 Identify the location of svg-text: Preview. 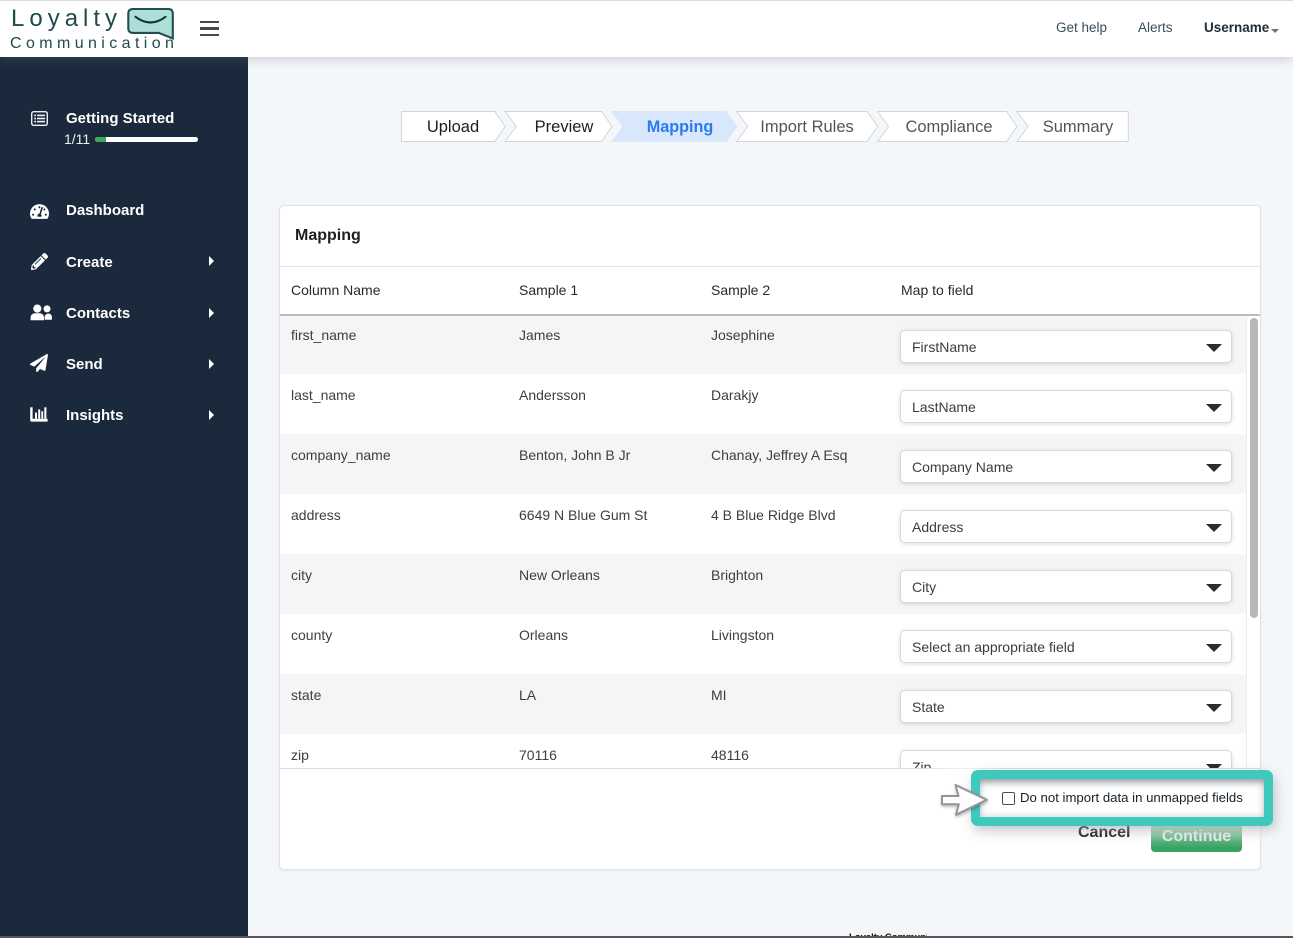
(564, 127).